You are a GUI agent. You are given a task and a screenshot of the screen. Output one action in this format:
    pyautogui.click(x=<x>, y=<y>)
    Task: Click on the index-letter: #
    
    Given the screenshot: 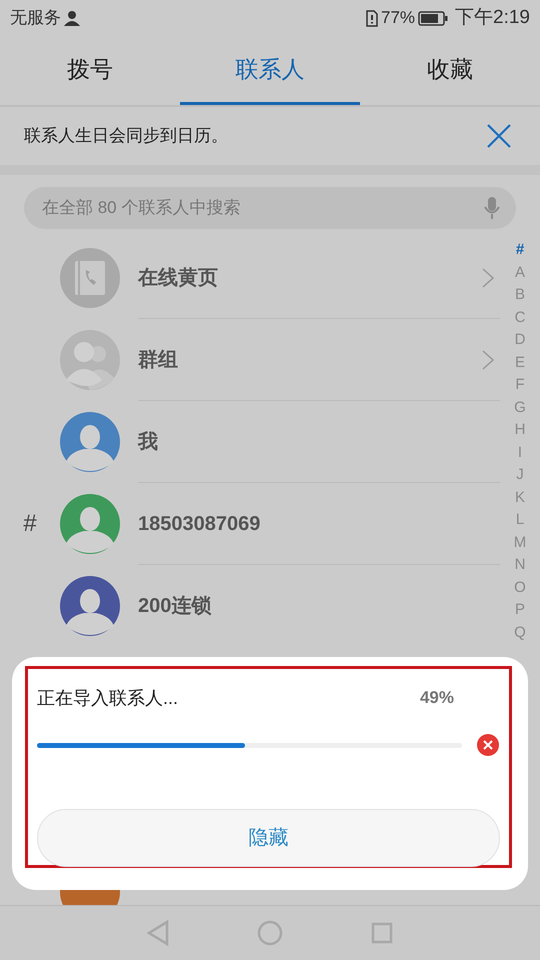 What is the action you would take?
    pyautogui.click(x=520, y=250)
    